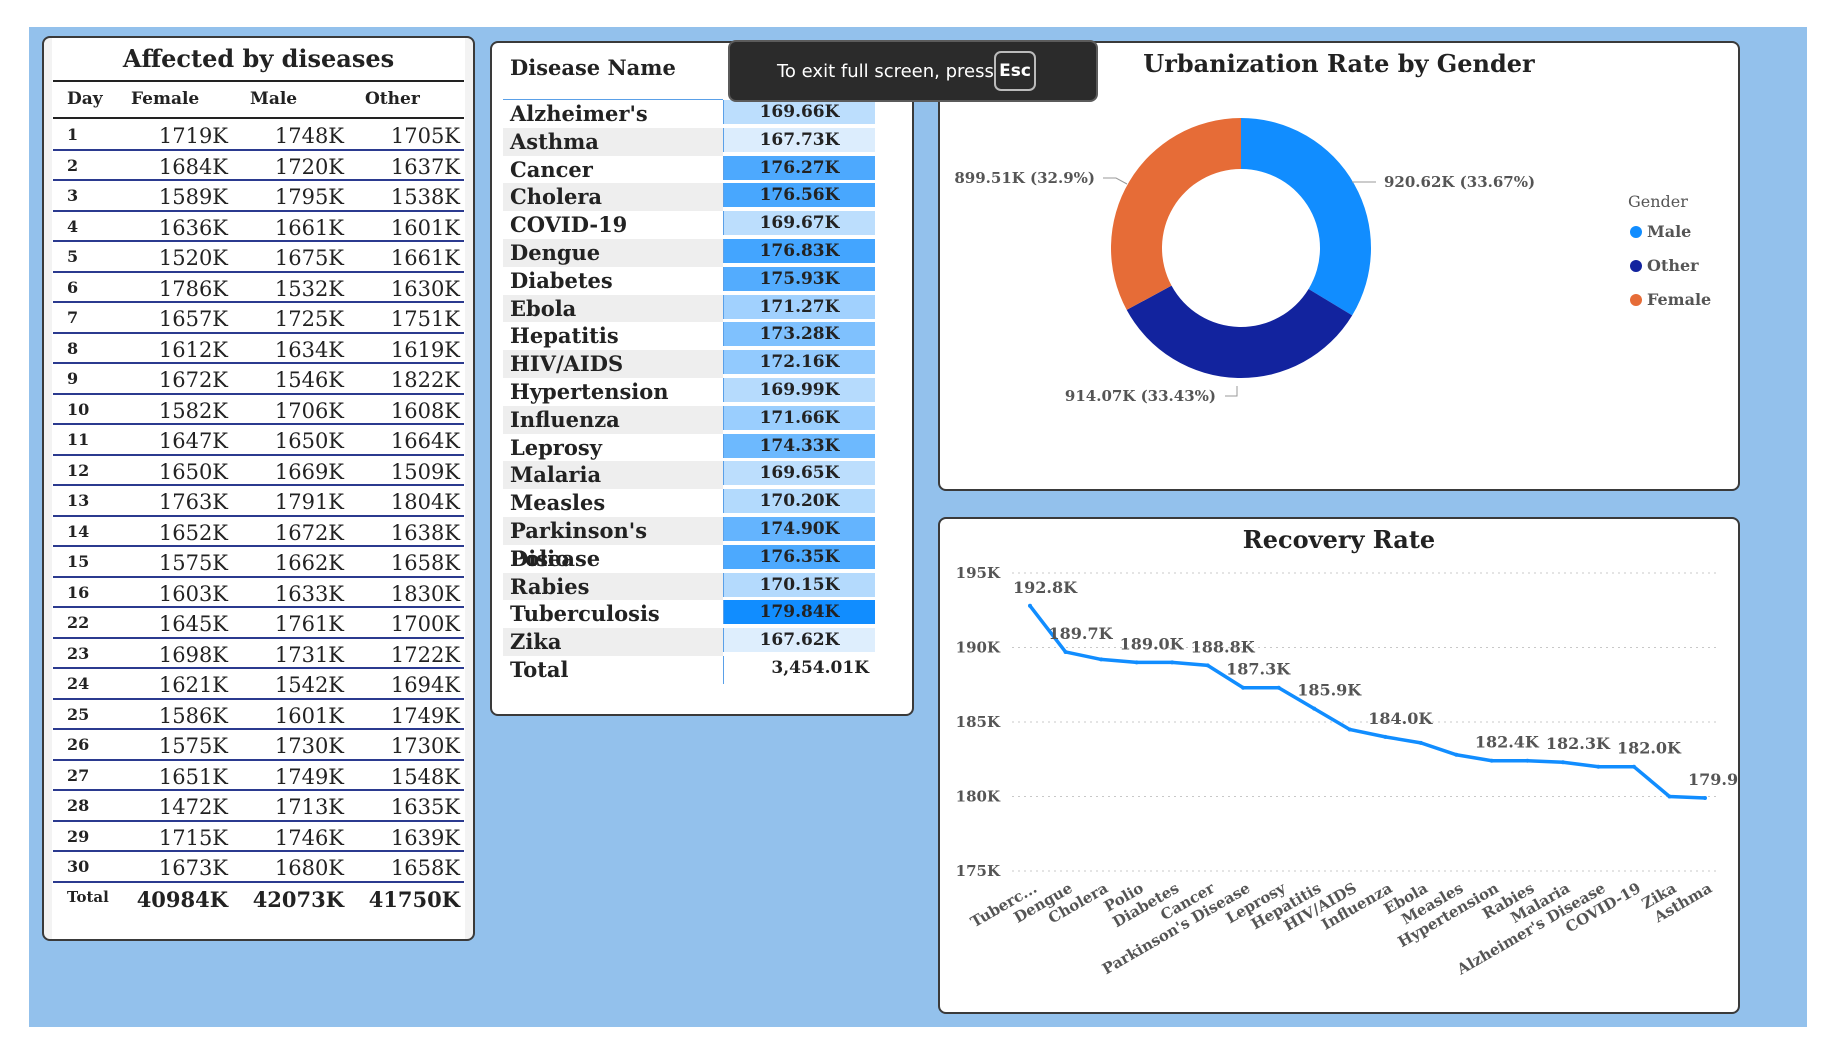 The width and height of the screenshot is (1825, 1047). Describe the element at coordinates (693, 364) in the screenshot. I see `disease-row: HIV/AIDS 172.16K` at that location.